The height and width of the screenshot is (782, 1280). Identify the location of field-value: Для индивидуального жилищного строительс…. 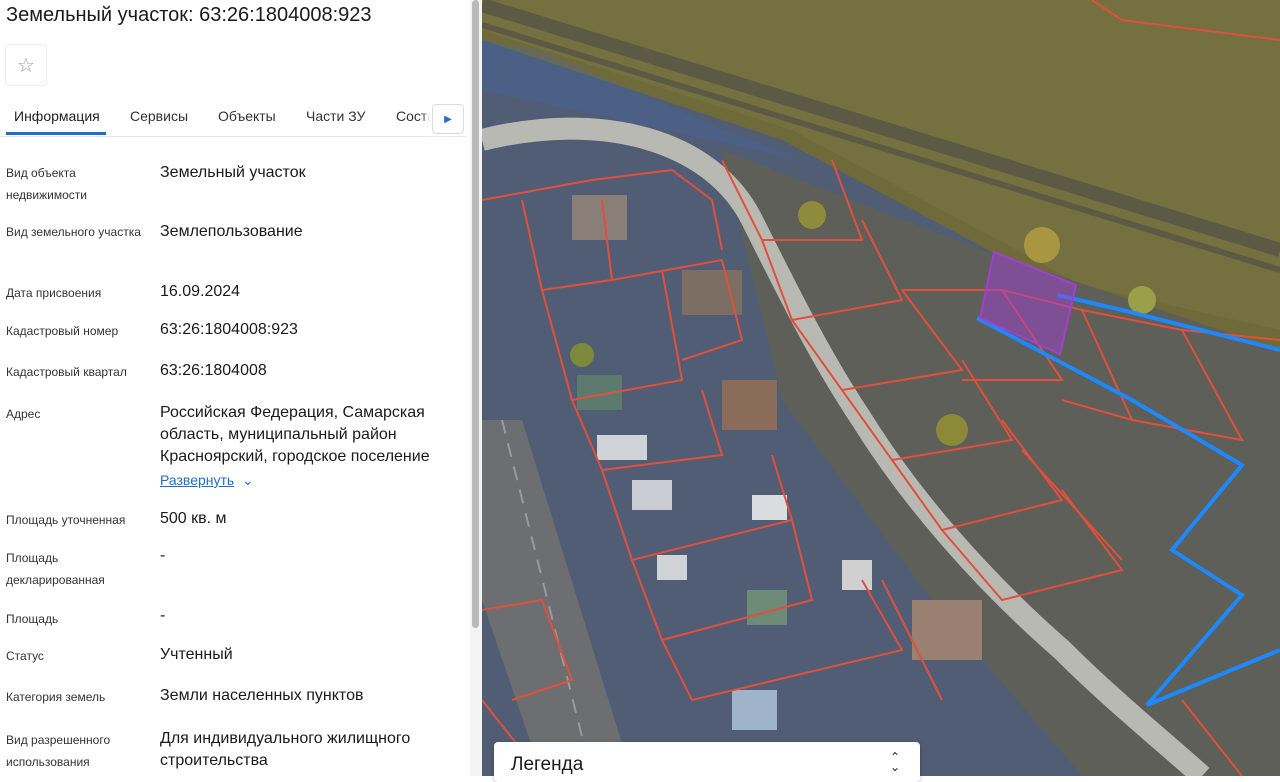
(285, 749).